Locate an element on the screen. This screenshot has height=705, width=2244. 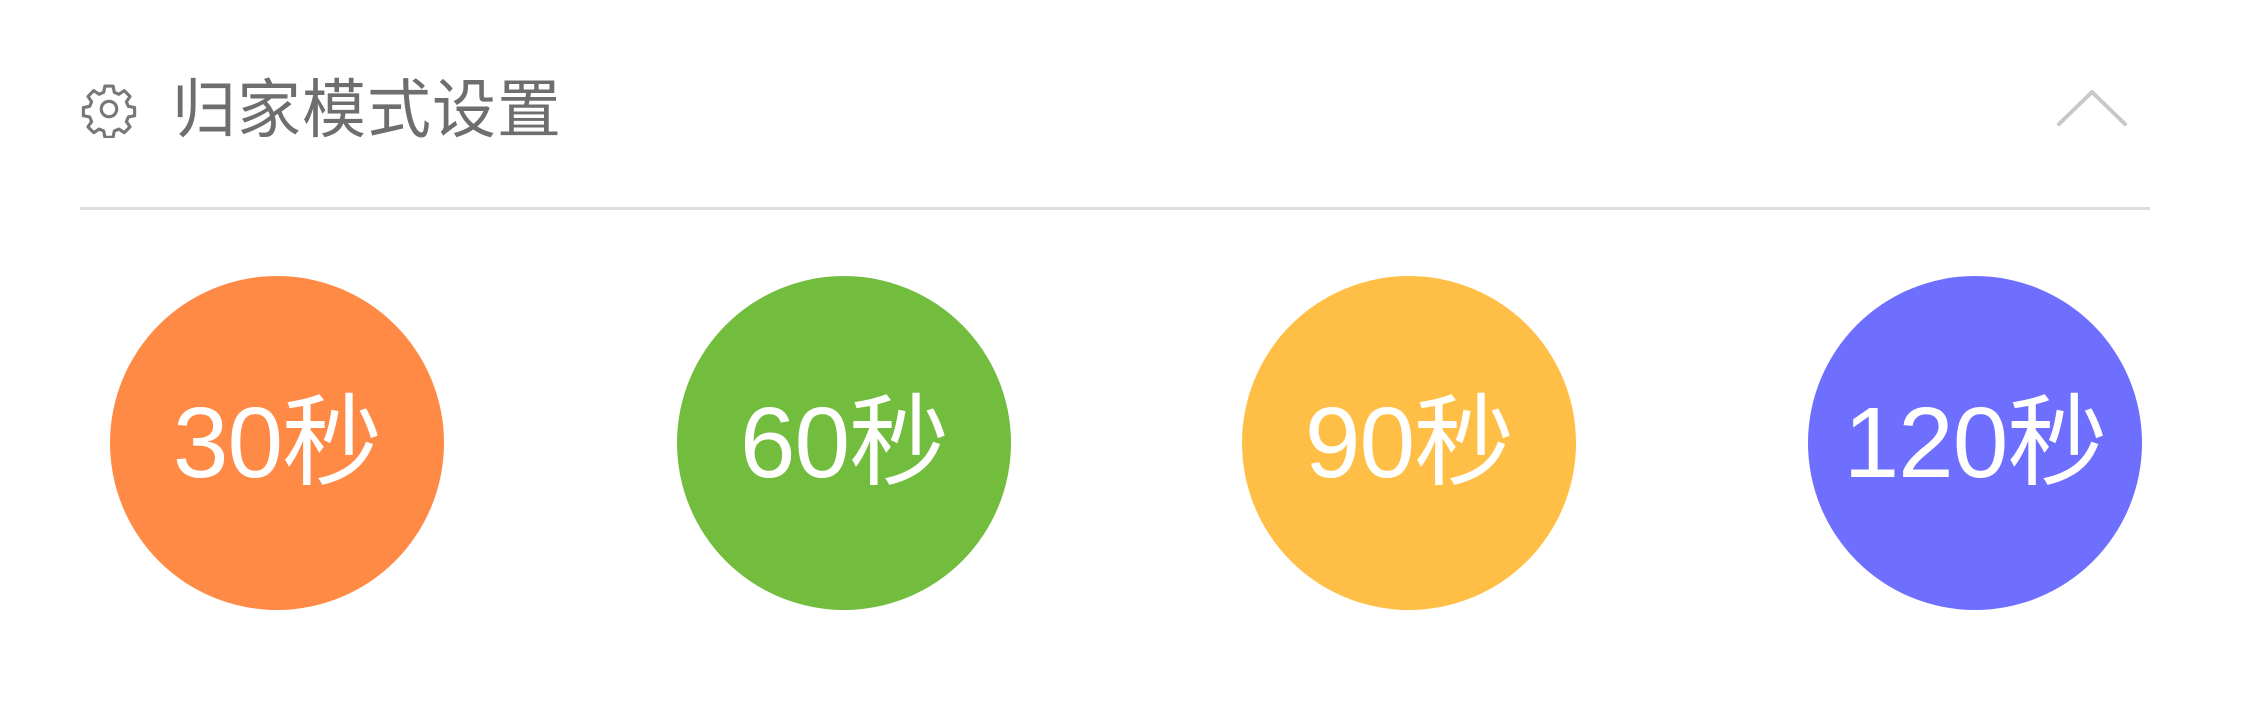
option-120s-button: 120秒 is located at coordinates (1975, 443).